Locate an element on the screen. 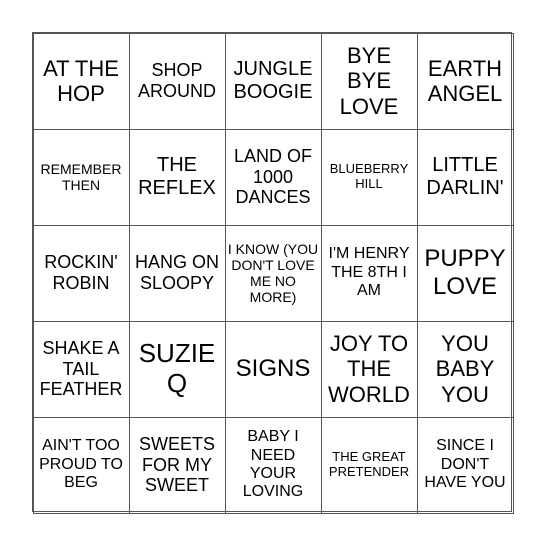  bingo-cell: LAND OF 1000 DANCES is located at coordinates (273, 177).